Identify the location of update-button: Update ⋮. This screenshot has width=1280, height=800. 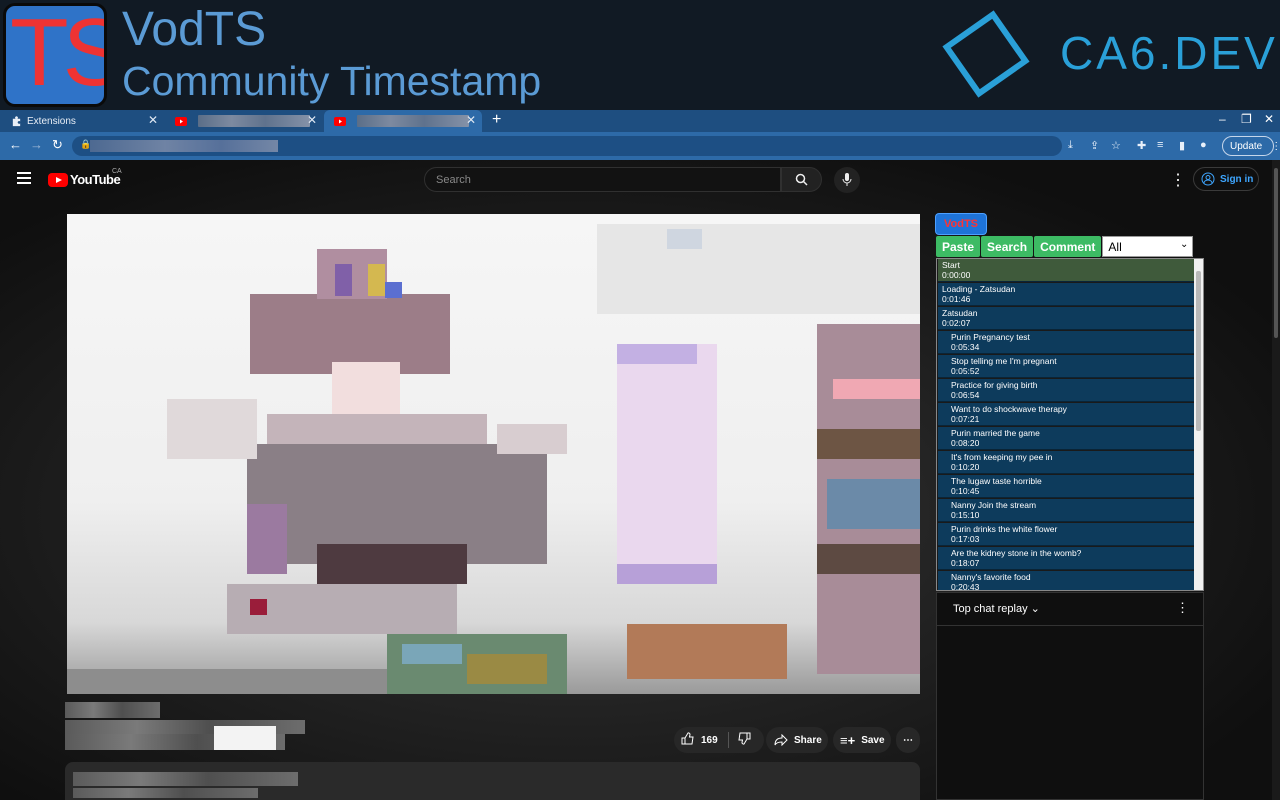
(1251, 146).